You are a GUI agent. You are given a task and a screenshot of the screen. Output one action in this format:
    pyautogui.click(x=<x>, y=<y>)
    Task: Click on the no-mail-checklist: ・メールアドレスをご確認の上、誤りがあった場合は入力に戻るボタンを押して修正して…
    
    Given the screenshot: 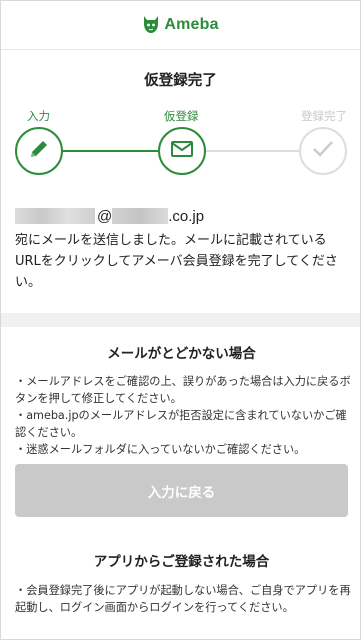 What is the action you would take?
    pyautogui.click(x=183, y=415)
    